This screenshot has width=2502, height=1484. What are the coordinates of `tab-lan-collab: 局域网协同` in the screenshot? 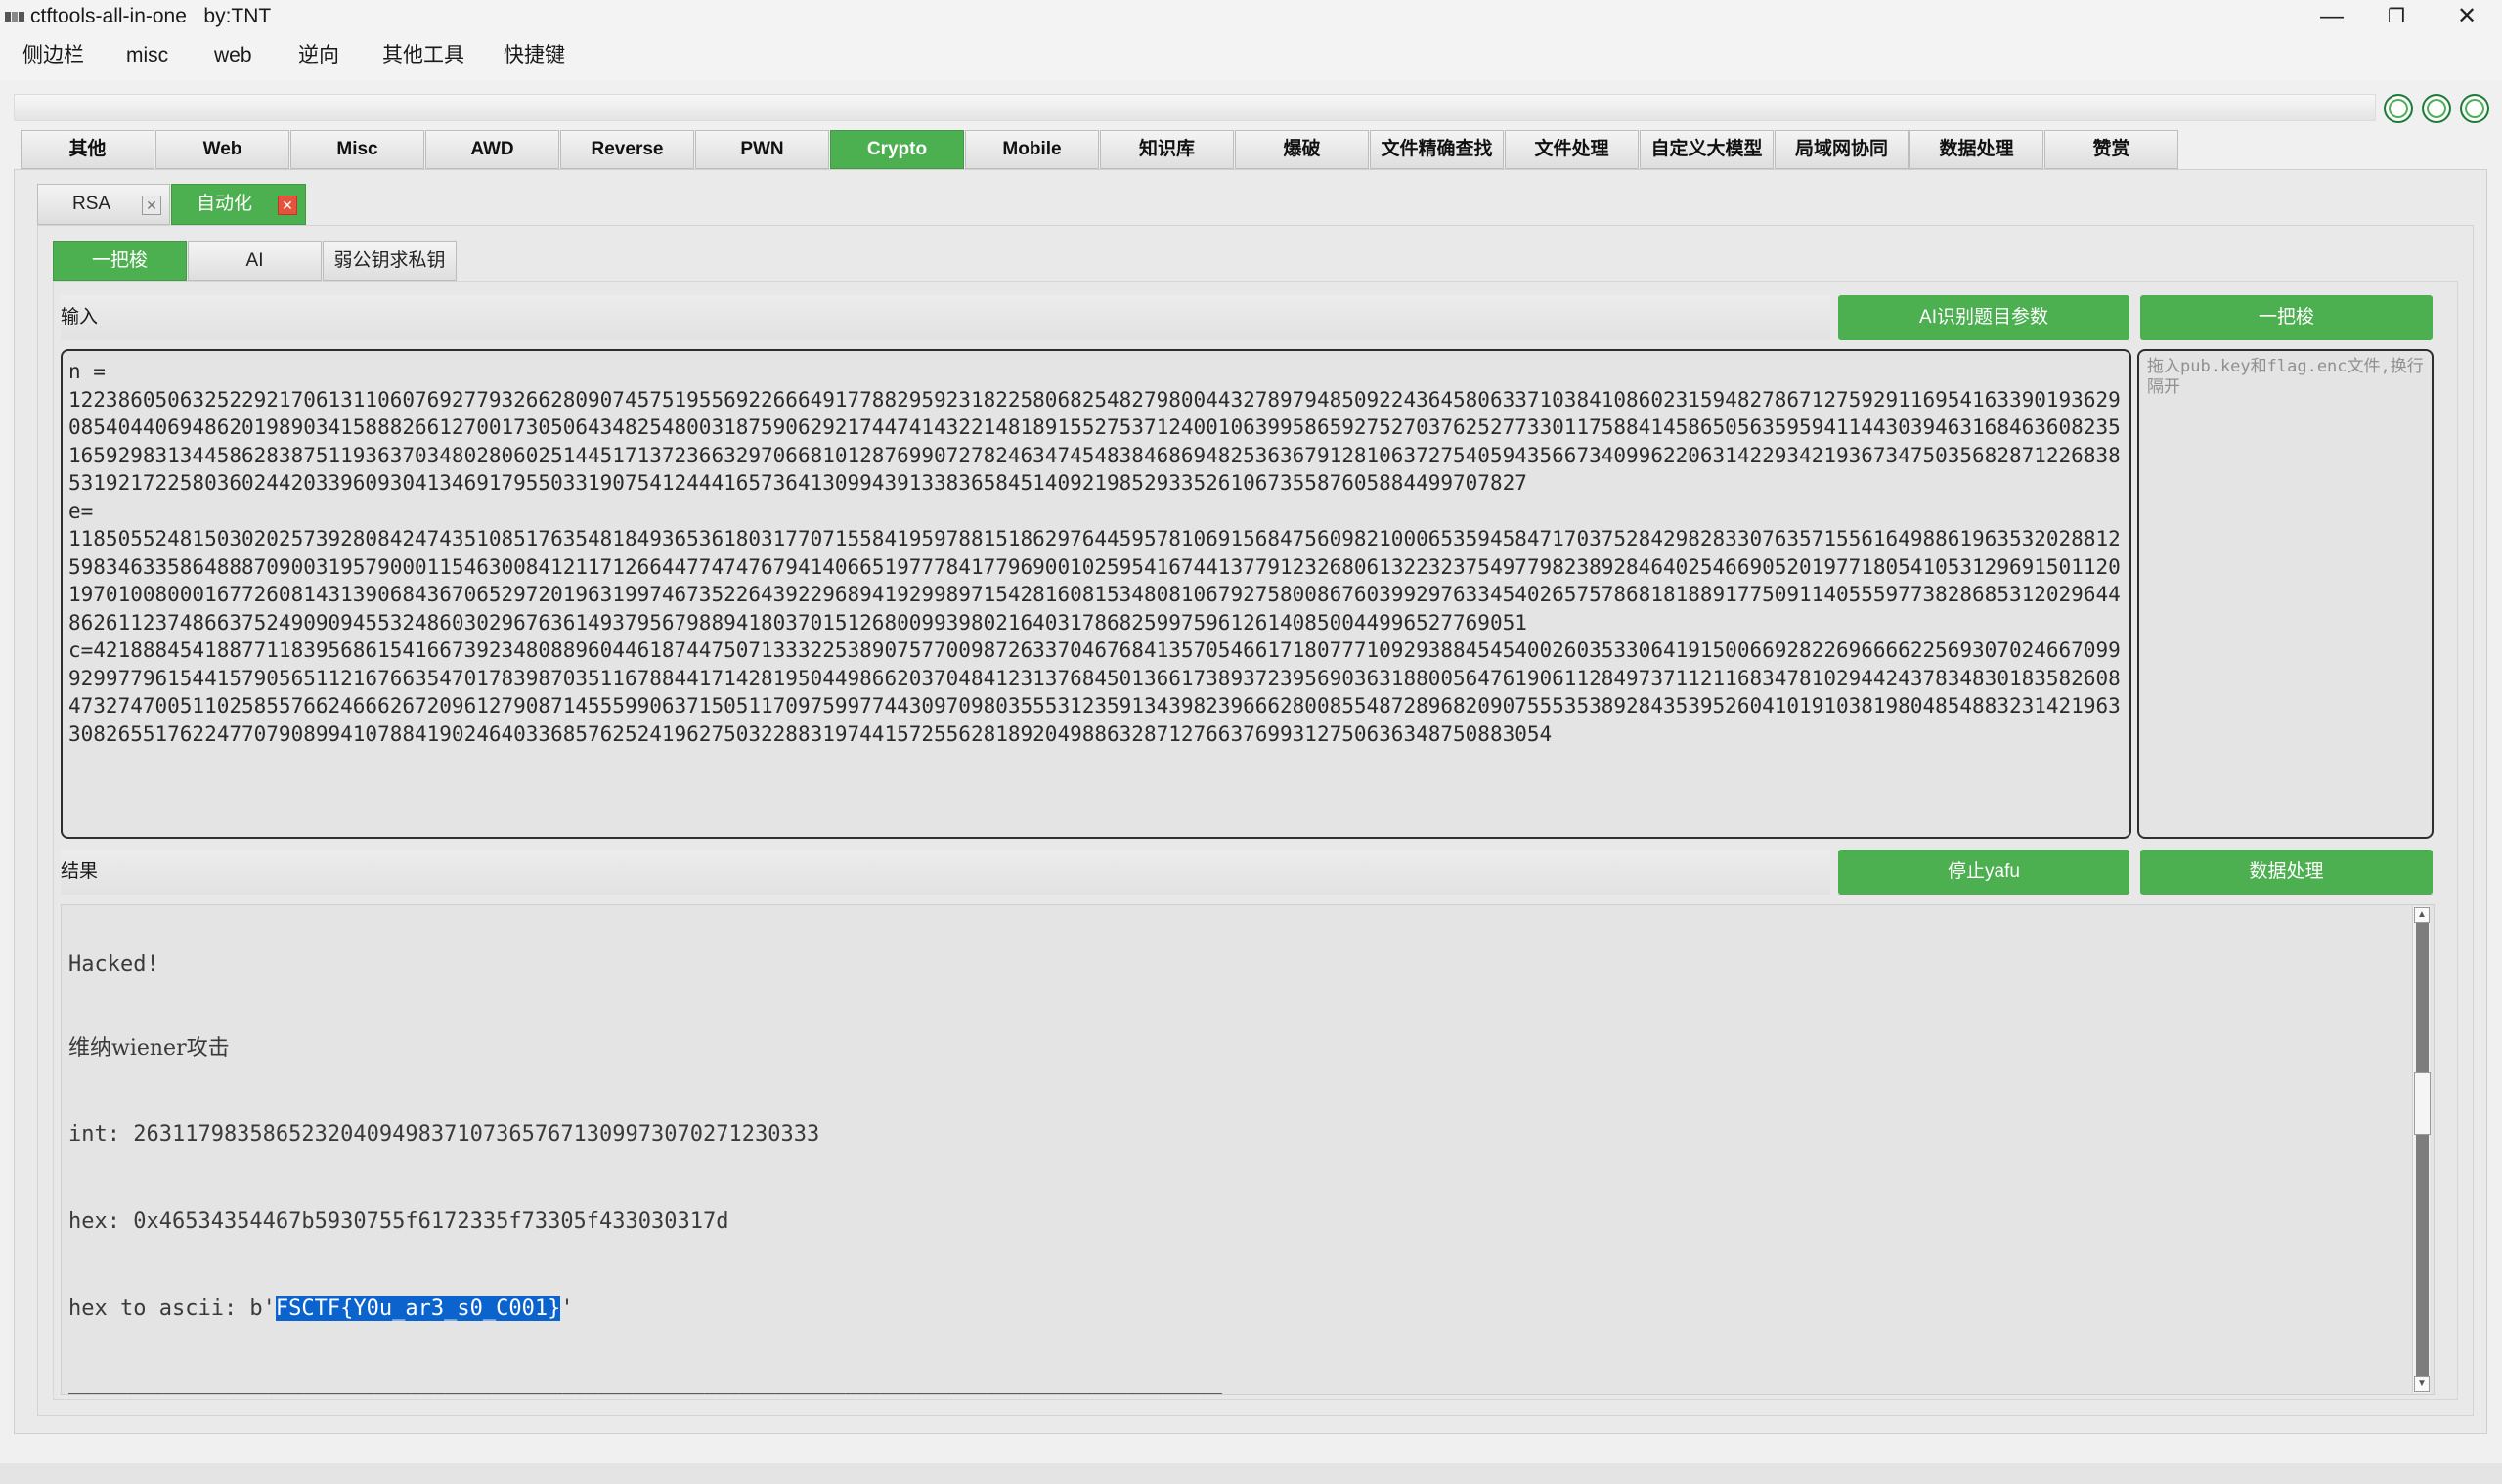 It's located at (1842, 149).